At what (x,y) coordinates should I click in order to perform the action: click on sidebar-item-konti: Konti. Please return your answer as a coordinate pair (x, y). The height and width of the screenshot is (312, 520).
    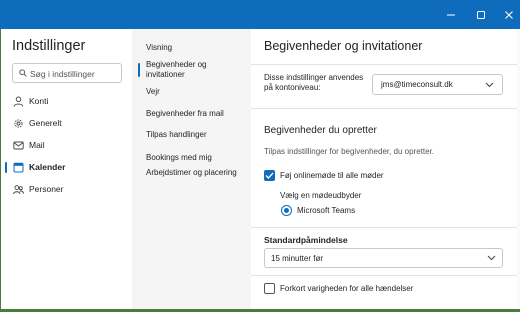
    Looking at the image, I should click on (67, 101).